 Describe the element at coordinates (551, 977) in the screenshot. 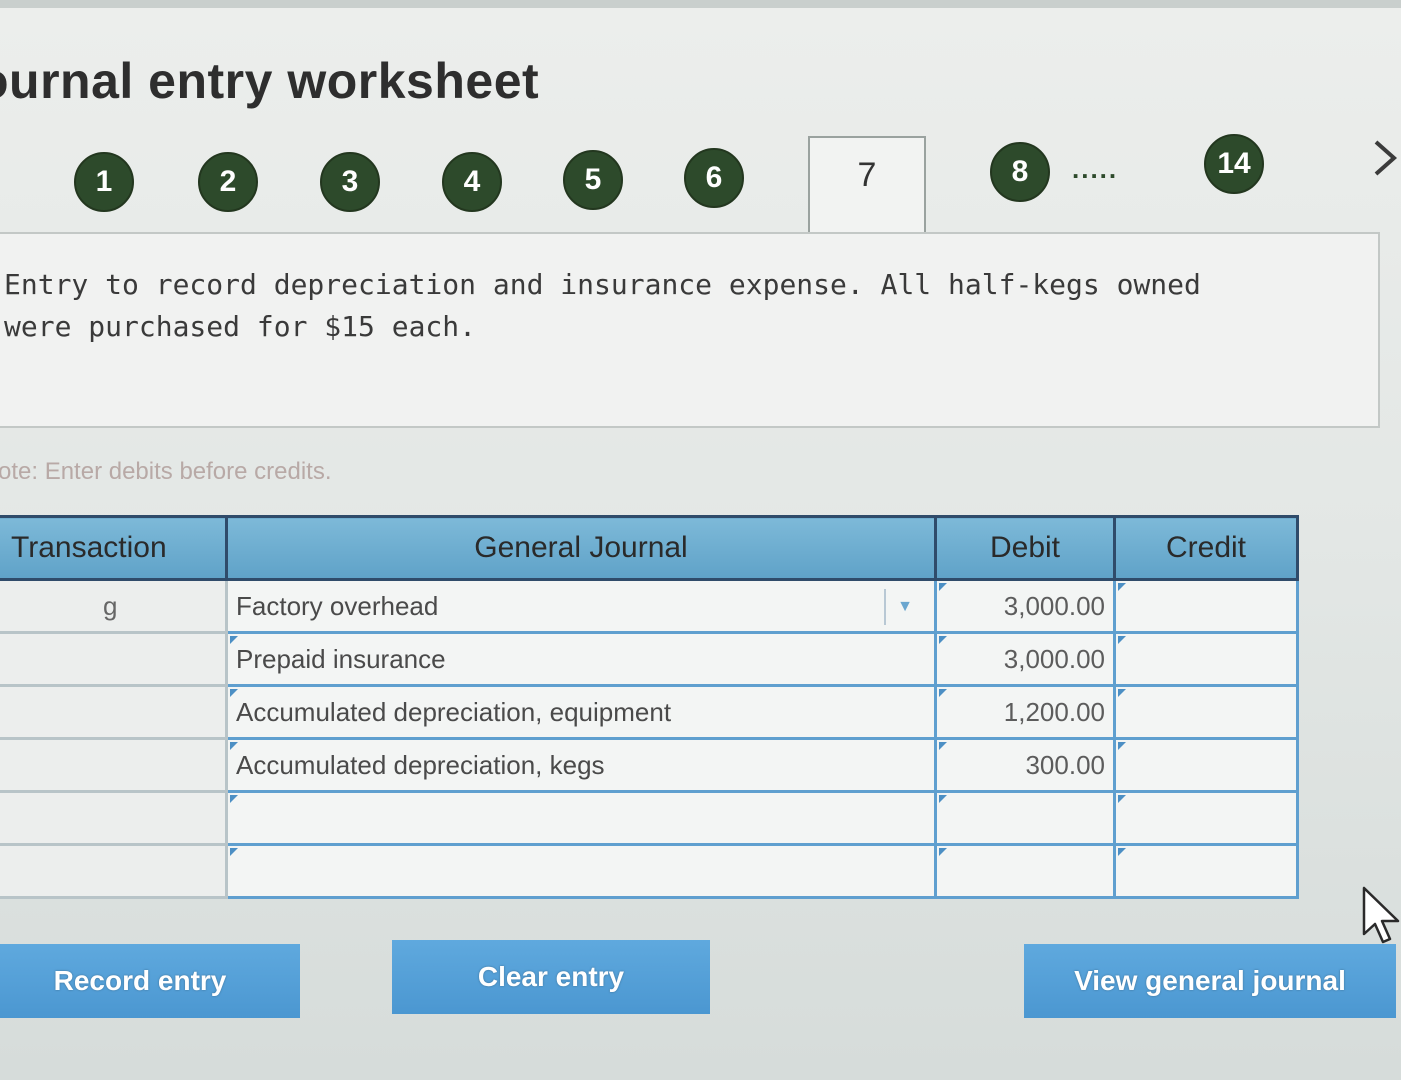

I see `clear-entry-button: Clear entry` at that location.